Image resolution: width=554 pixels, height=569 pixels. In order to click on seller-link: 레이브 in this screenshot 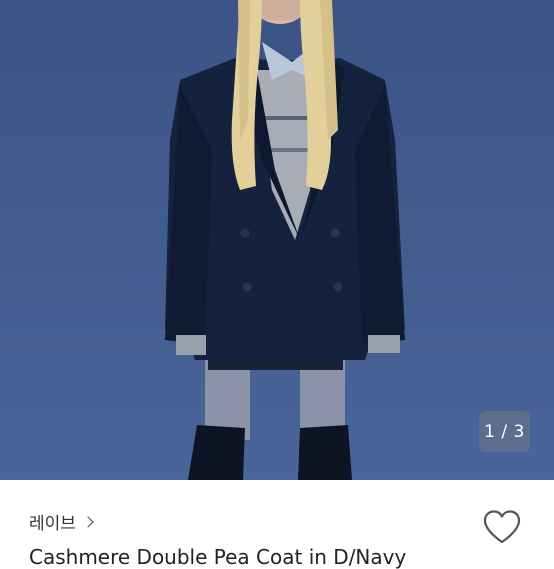, I will do `click(61, 521)`.